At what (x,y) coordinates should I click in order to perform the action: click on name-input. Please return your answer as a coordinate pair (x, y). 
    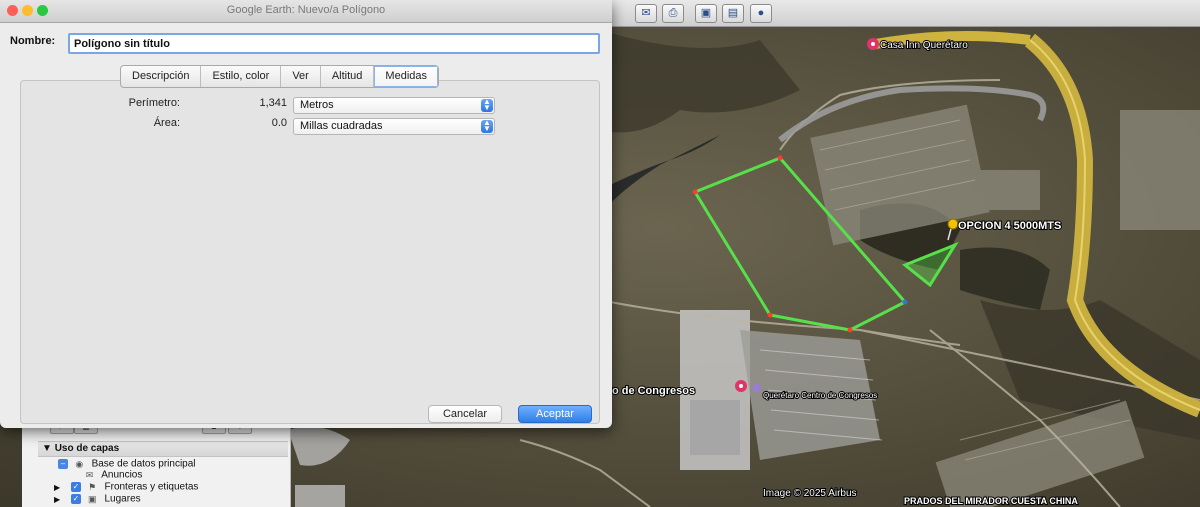
    Looking at the image, I should click on (334, 43).